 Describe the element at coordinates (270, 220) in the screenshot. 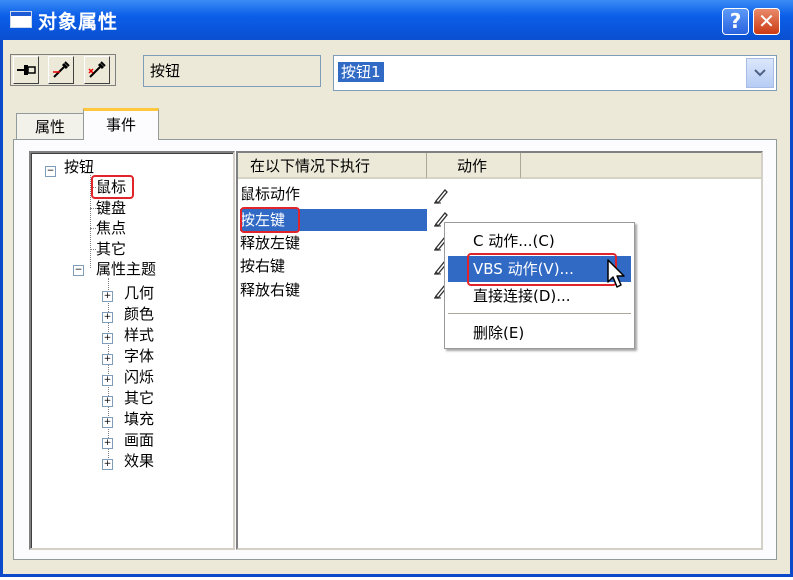

I see `left-press-highlight-outline` at that location.